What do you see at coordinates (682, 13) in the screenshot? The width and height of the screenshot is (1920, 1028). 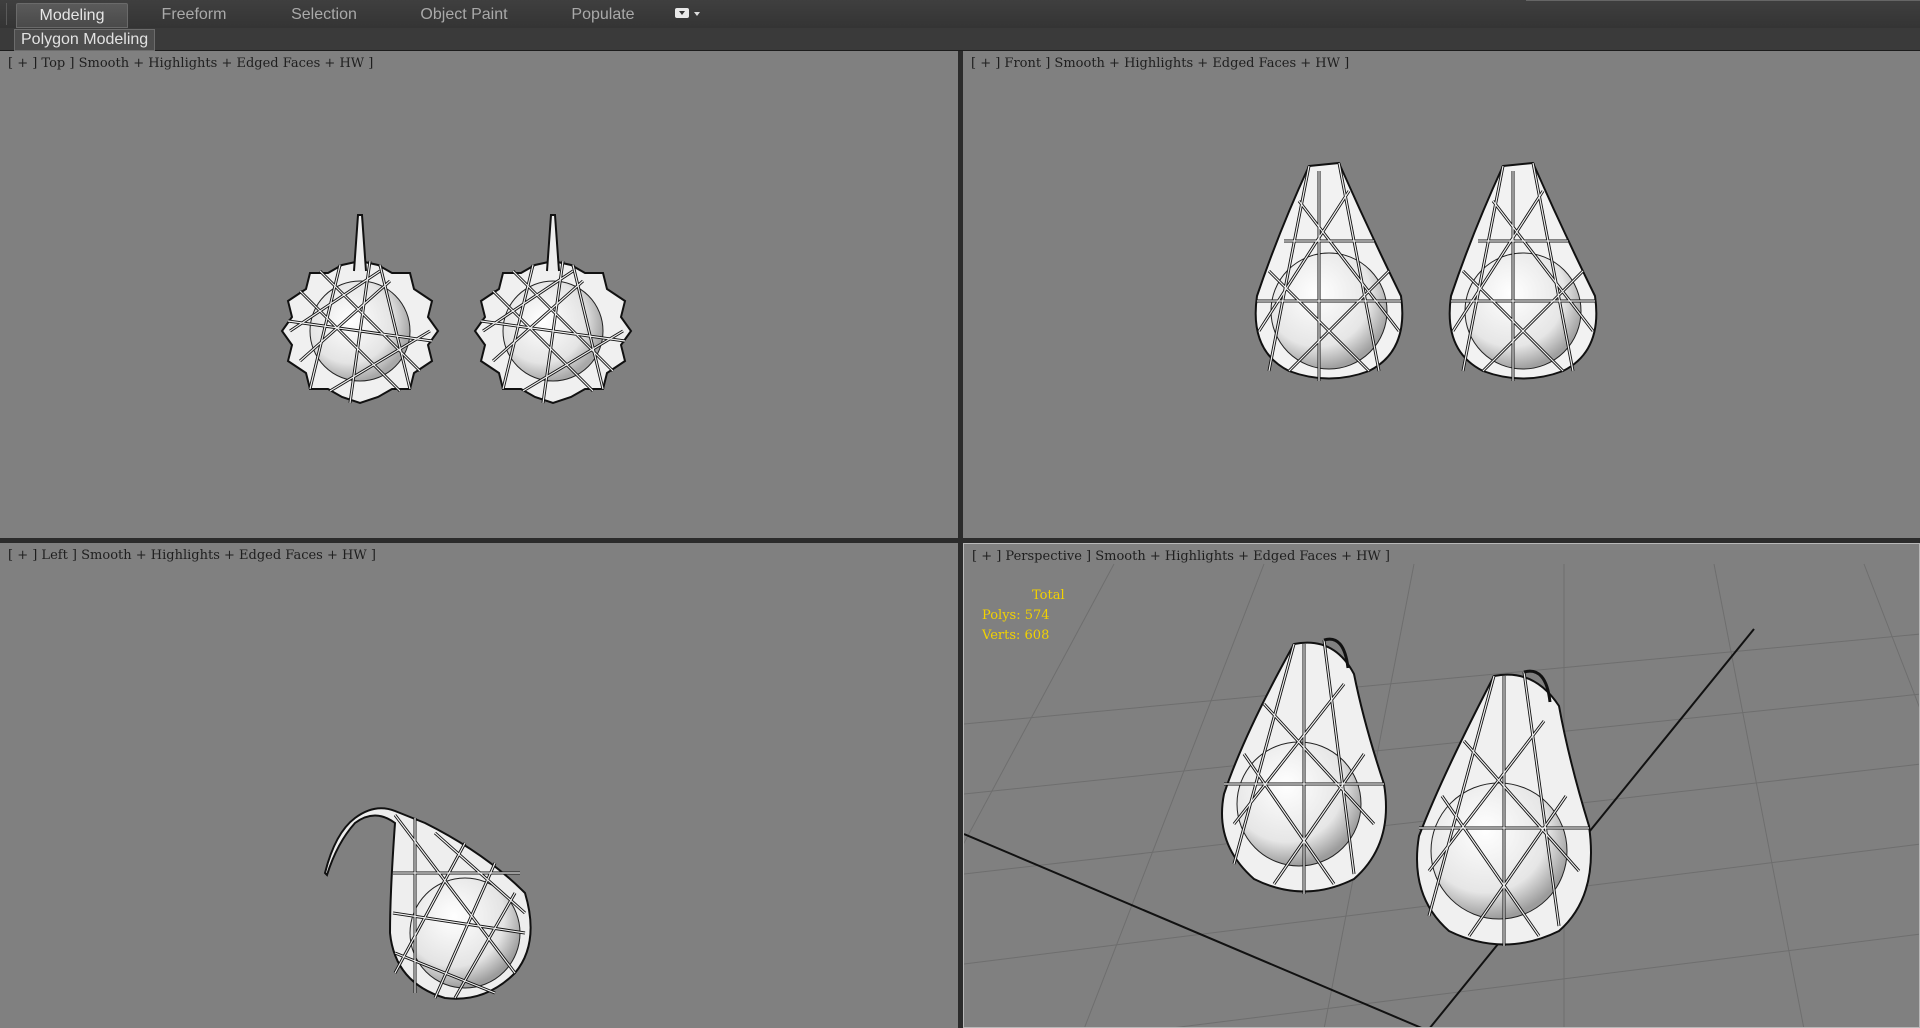 I see `ribbon-options-box-icon` at bounding box center [682, 13].